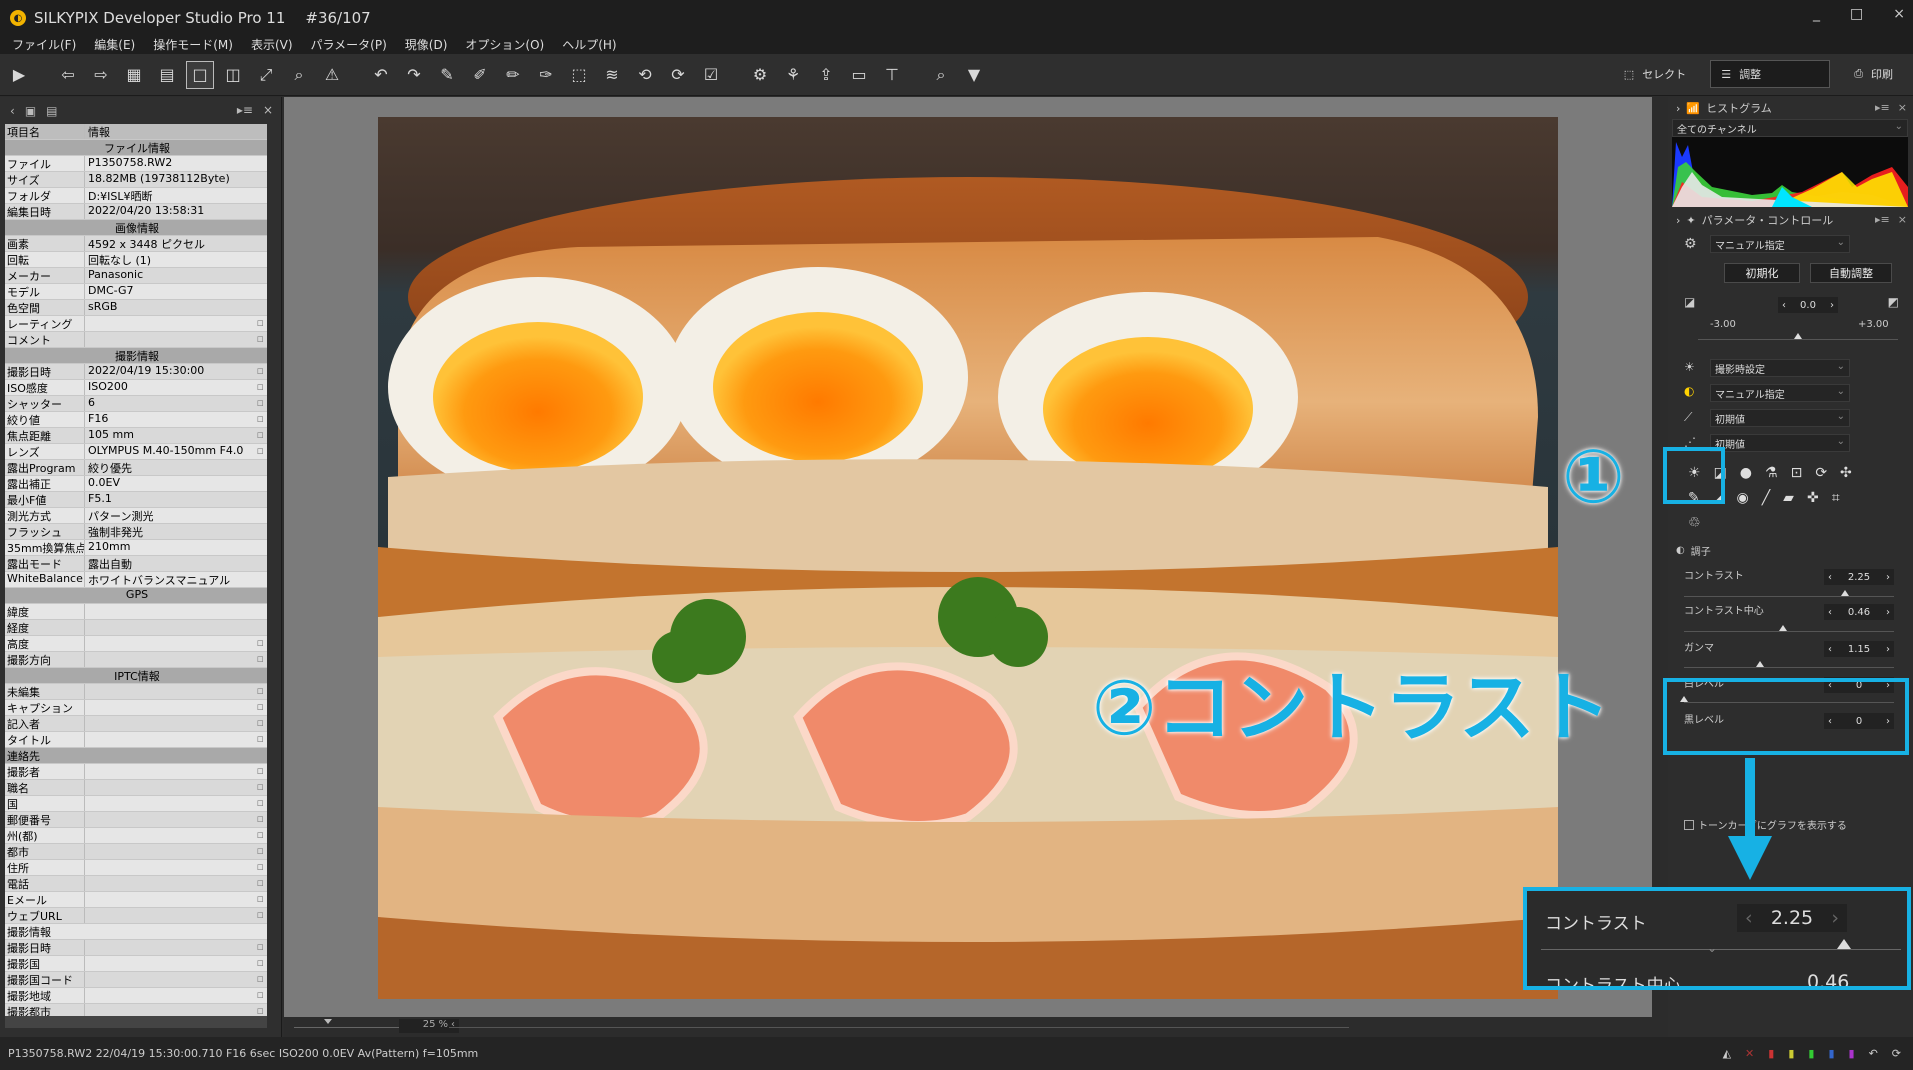 This screenshot has width=1913, height=1070. I want to click on info-row: 緯度, so click(136, 612).